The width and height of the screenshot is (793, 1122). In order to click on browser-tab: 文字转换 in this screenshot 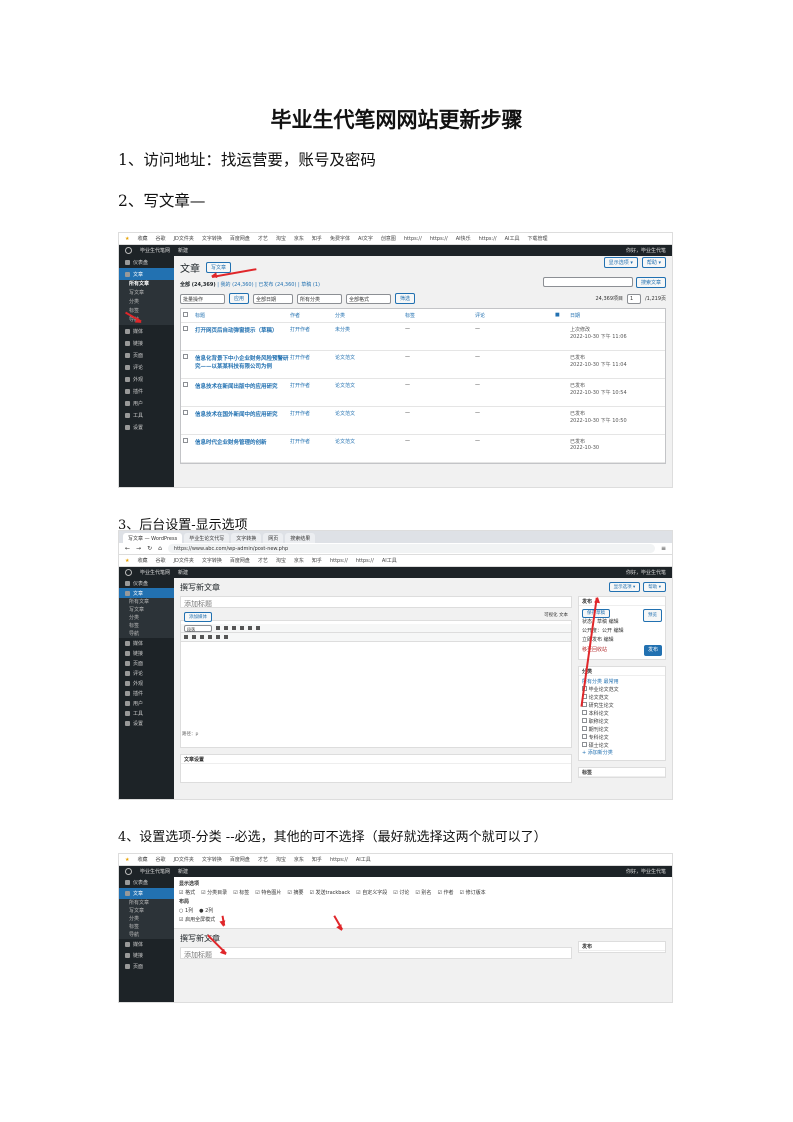, I will do `click(246, 538)`.